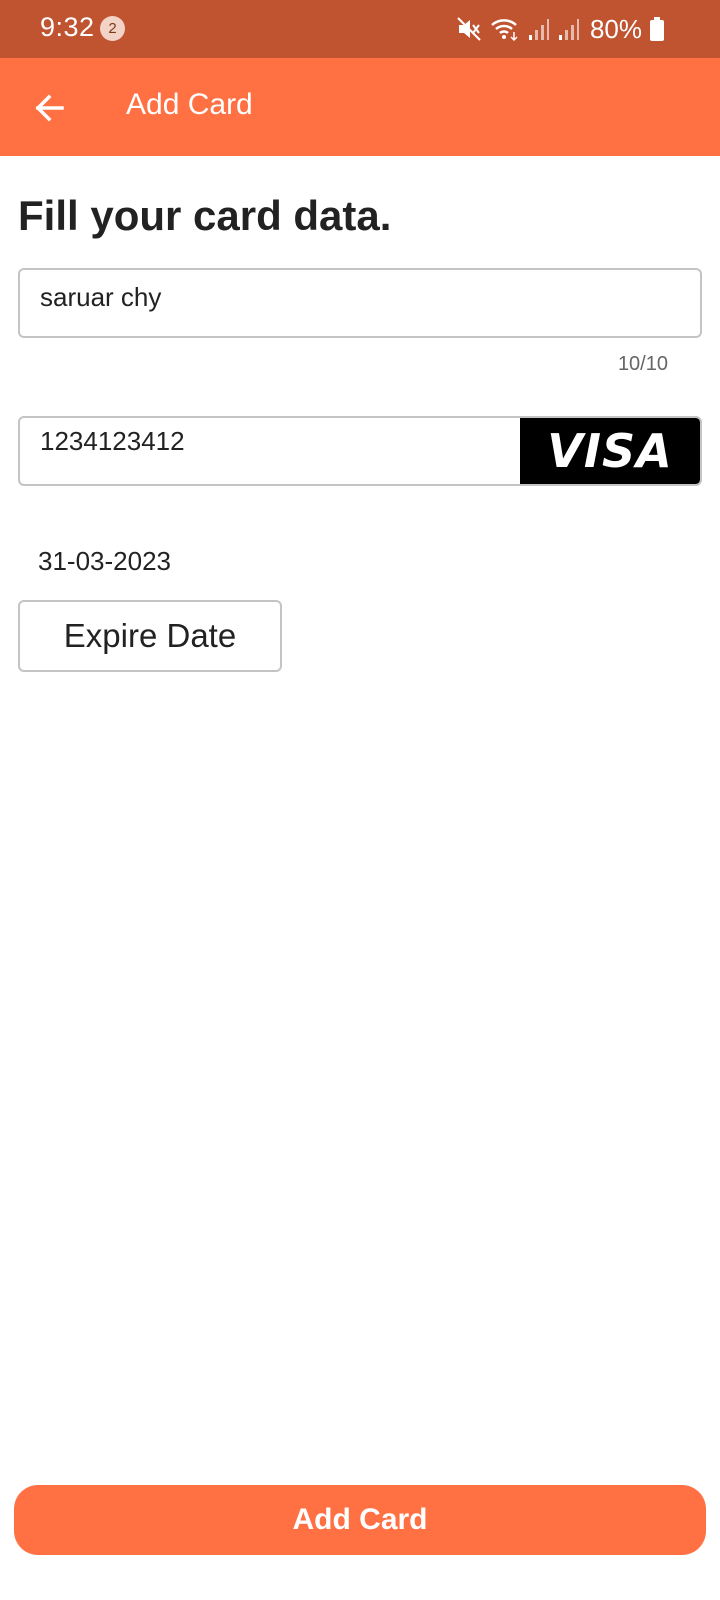  Describe the element at coordinates (505, 29) in the screenshot. I see `wifi-icon` at that location.